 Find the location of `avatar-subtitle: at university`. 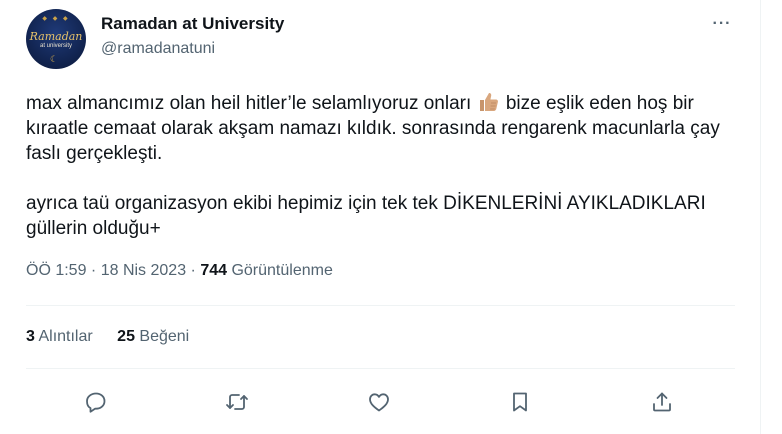

avatar-subtitle: at university is located at coordinates (55, 46).